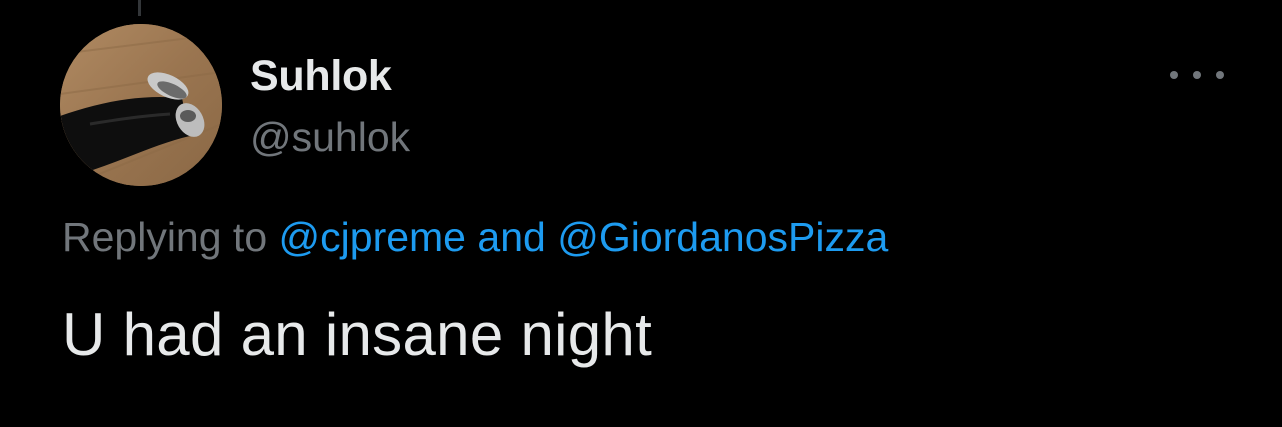  Describe the element at coordinates (372, 237) in the screenshot. I see `mention-link-cjpreme: @cjpreme` at that location.